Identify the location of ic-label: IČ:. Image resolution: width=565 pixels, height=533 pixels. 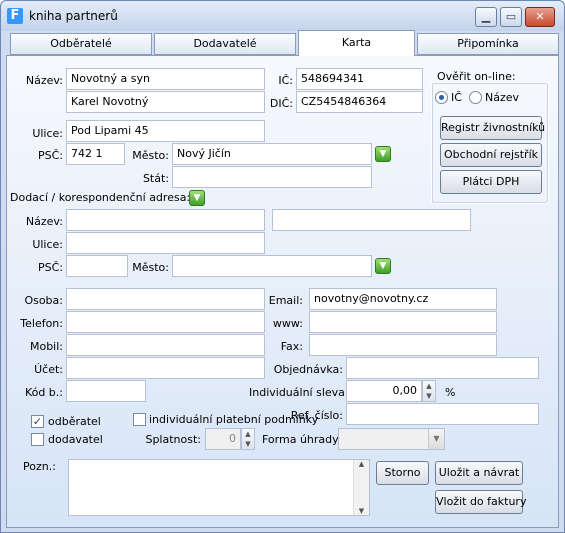
(285, 80).